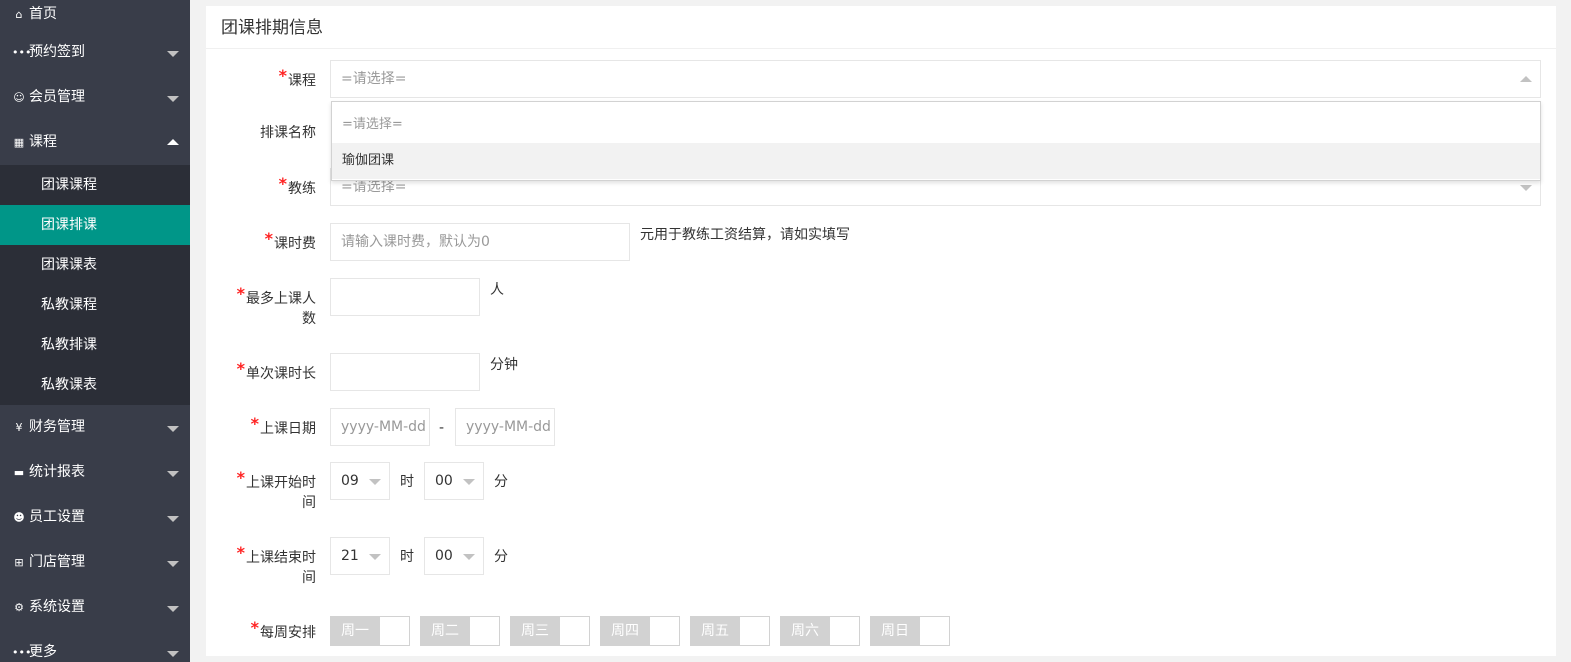 This screenshot has width=1571, height=662. What do you see at coordinates (57, 562) in the screenshot?
I see `nav-store-label: 门店管理` at bounding box center [57, 562].